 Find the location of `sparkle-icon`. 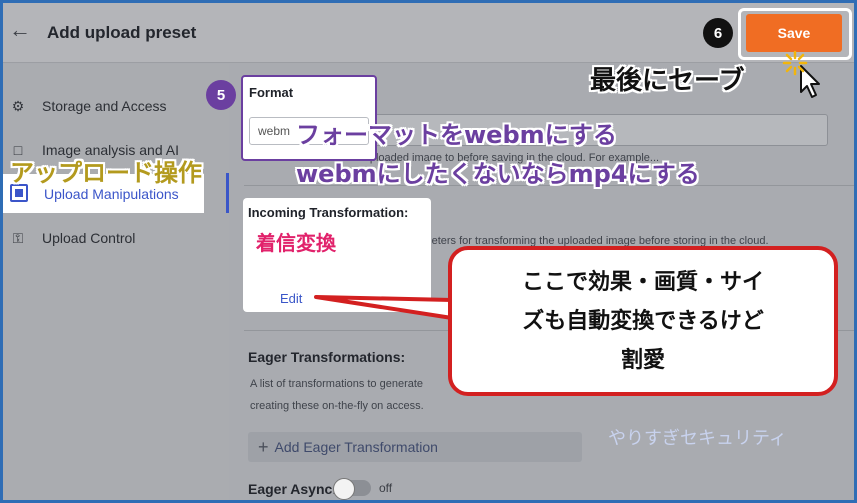

sparkle-icon is located at coordinates (795, 63).